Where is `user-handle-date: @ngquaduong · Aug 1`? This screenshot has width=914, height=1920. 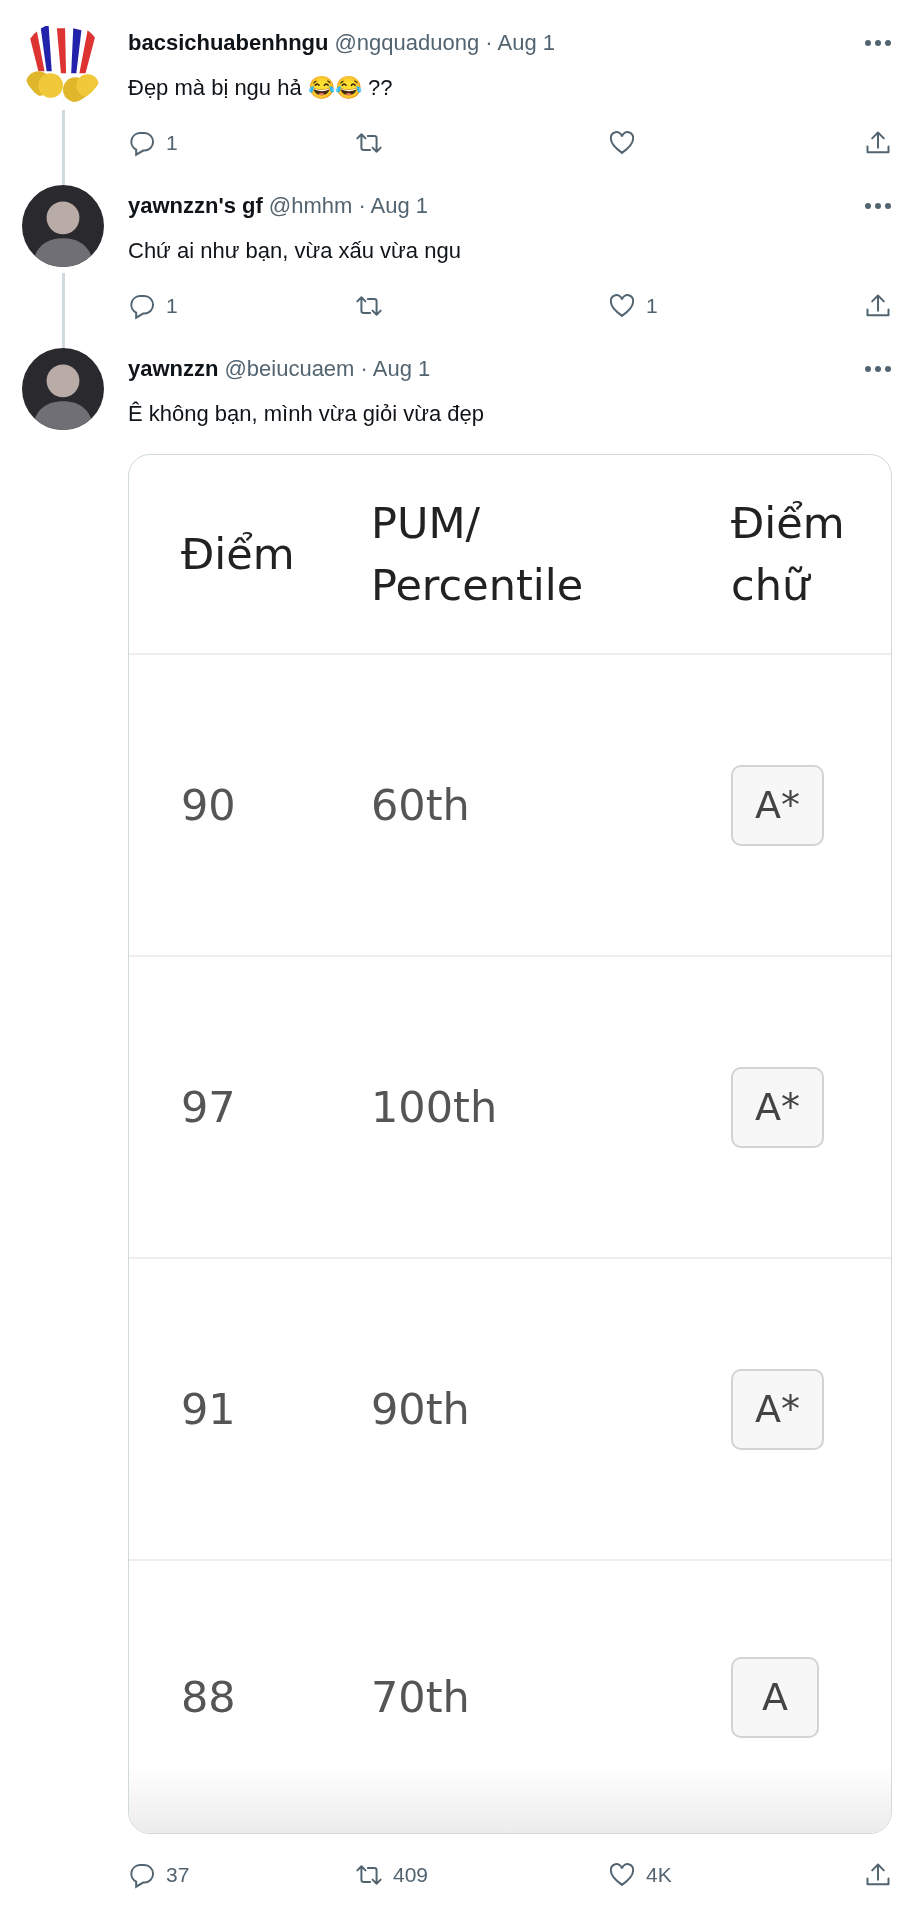 user-handle-date: @ngquaduong · Aug 1 is located at coordinates (444, 43).